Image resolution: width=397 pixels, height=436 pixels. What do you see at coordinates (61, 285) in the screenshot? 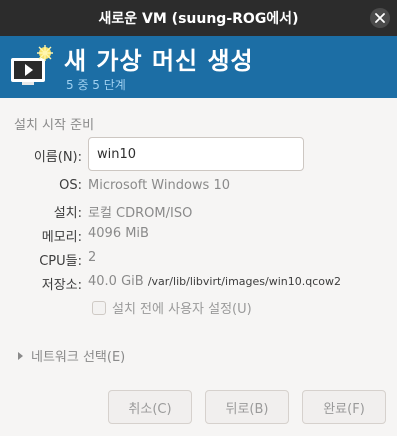
I see `storage-label: 저장소:` at bounding box center [61, 285].